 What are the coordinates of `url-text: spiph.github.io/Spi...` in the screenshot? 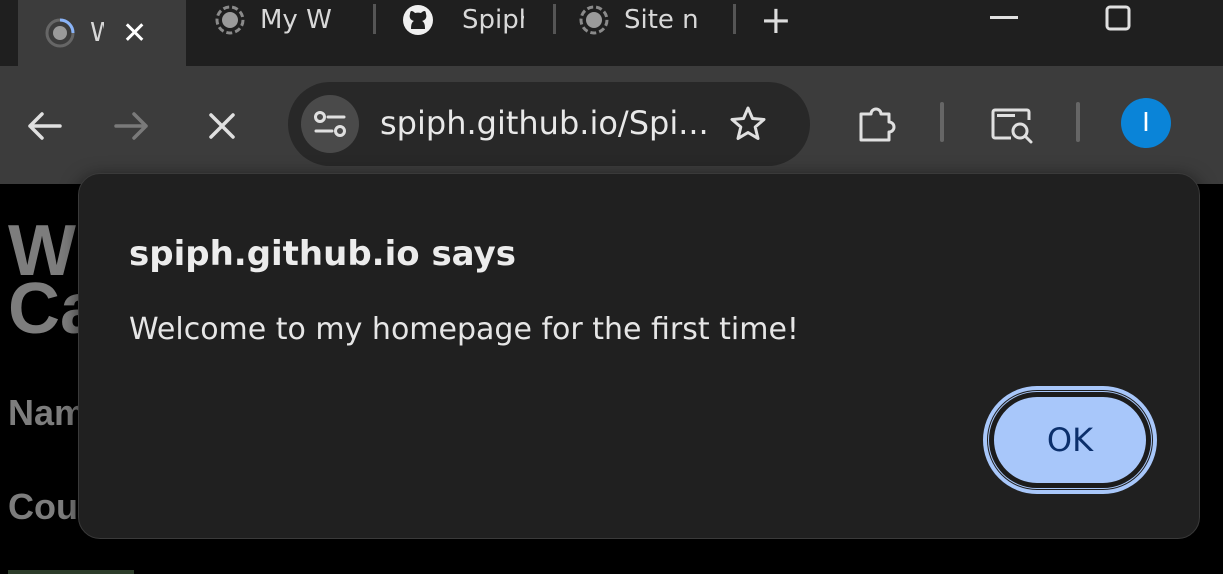 It's located at (545, 123).